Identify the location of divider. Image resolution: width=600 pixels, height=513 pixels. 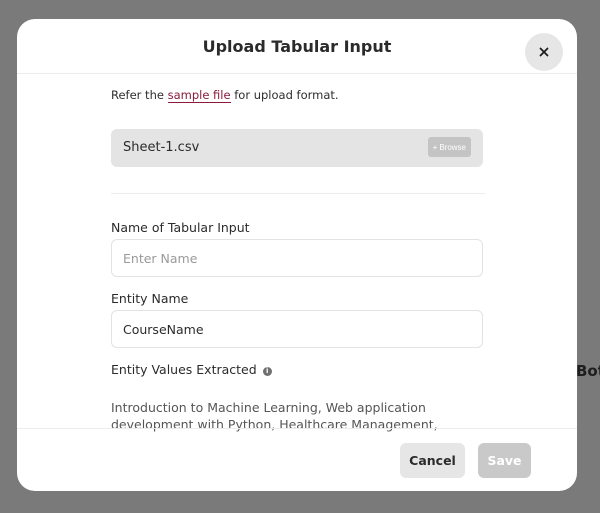
(298, 193).